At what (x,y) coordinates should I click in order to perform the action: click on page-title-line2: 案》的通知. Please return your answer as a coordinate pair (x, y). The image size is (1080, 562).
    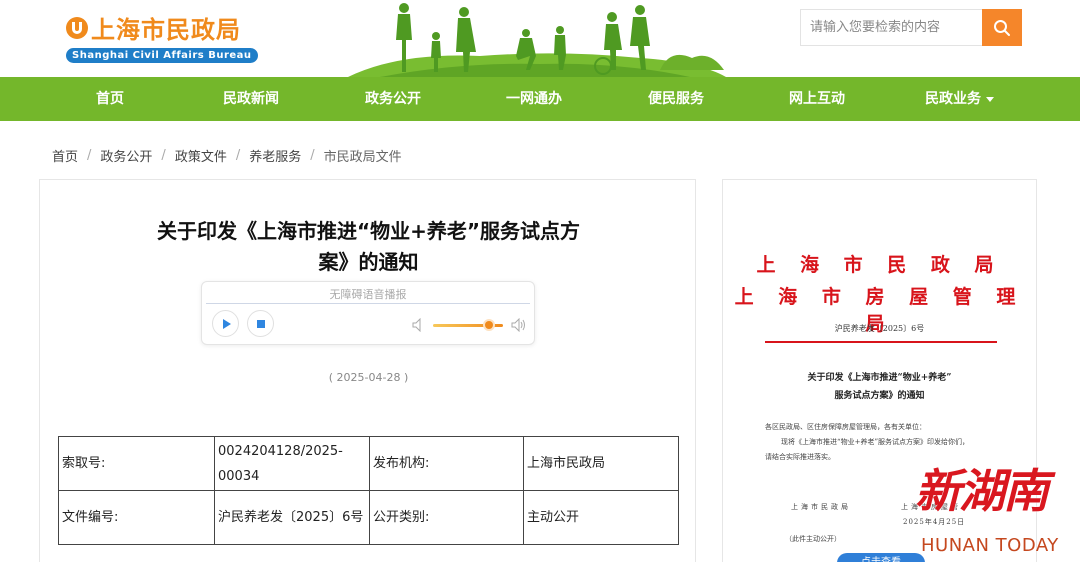
    Looking at the image, I should click on (368, 262).